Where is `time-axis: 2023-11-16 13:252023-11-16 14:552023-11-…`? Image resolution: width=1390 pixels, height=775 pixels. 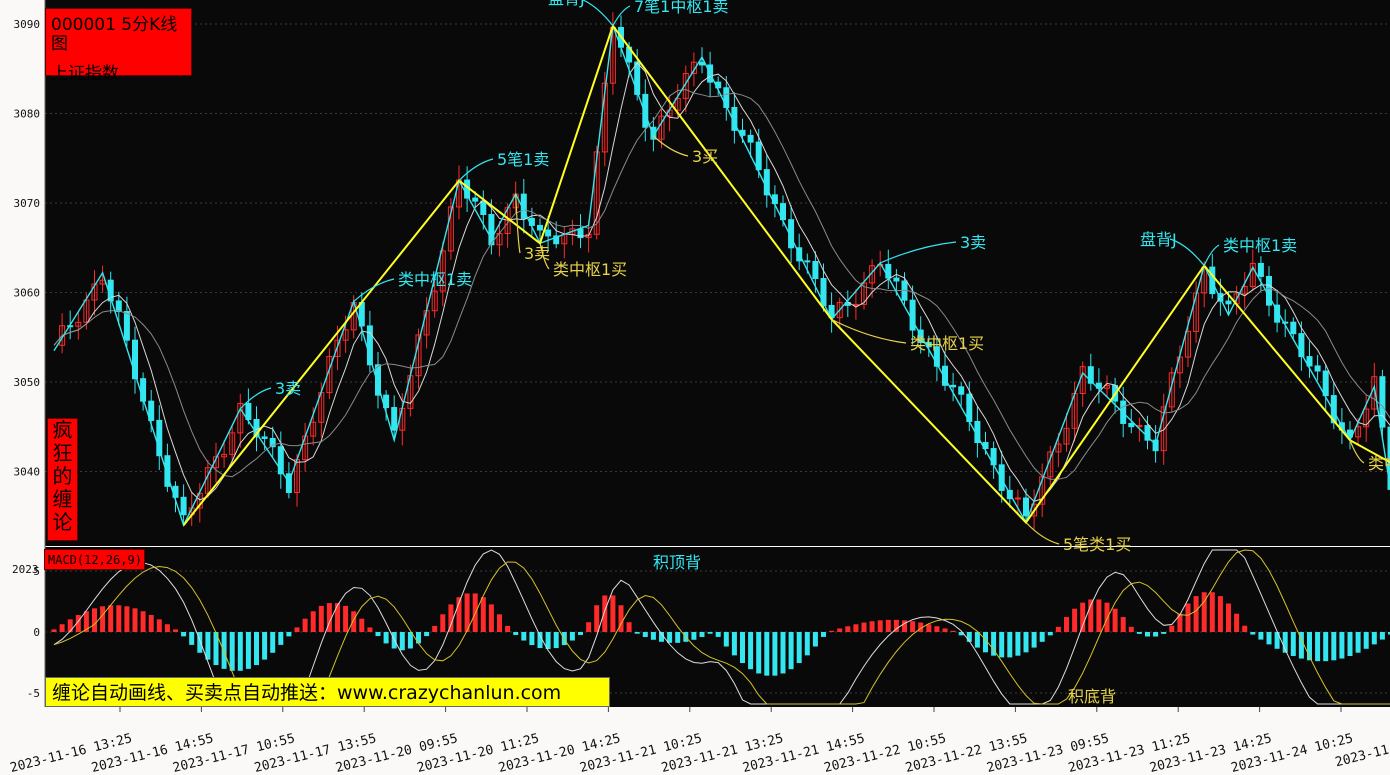
time-axis: 2023-11-16 13:252023-11-16 14:552023-11-… is located at coordinates (699, 741).